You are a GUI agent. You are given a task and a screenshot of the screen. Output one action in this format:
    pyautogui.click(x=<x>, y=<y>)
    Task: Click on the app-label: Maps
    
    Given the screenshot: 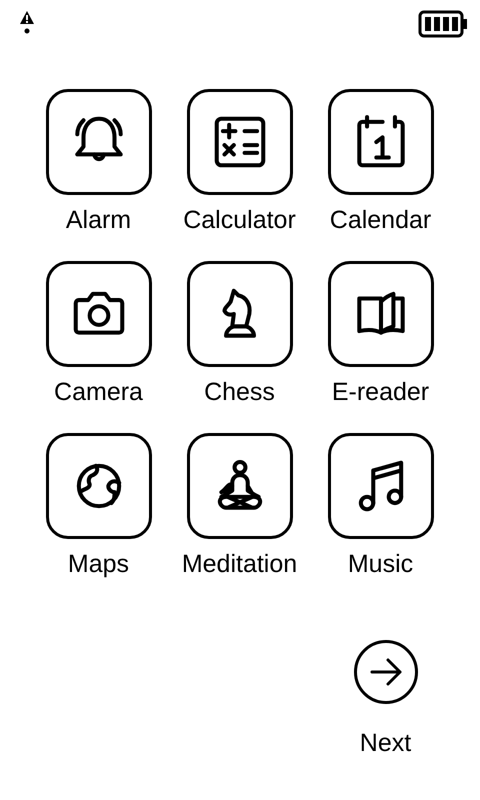 What is the action you would take?
    pyautogui.click(x=99, y=564)
    